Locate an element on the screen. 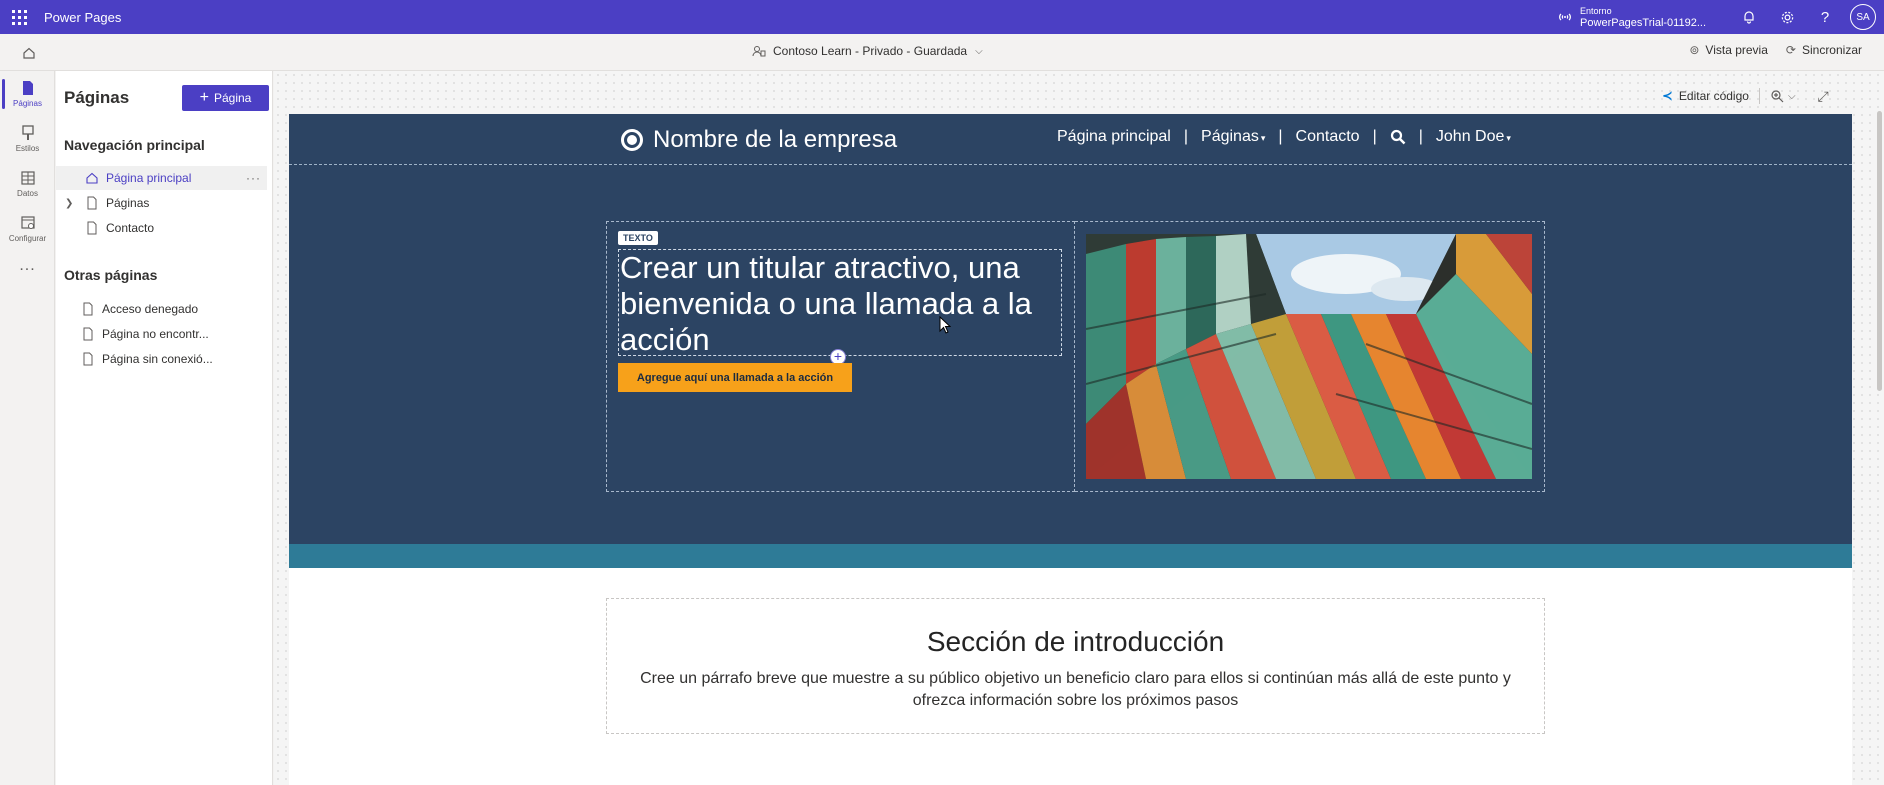 This screenshot has width=1884, height=785. menu-item-user-label: John Doe is located at coordinates (1470, 136).